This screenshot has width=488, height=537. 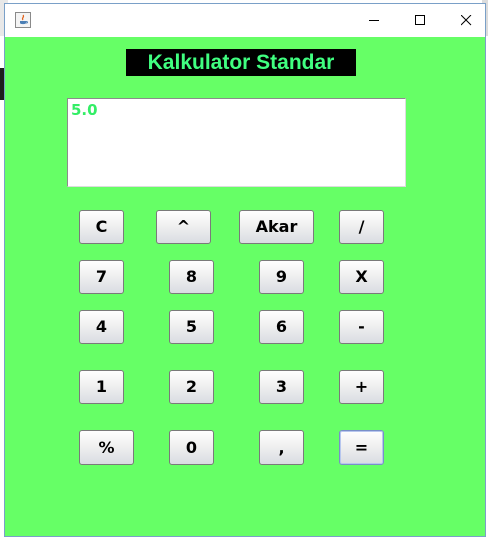 What do you see at coordinates (101, 327) in the screenshot?
I see `digit-4-button: 4` at bounding box center [101, 327].